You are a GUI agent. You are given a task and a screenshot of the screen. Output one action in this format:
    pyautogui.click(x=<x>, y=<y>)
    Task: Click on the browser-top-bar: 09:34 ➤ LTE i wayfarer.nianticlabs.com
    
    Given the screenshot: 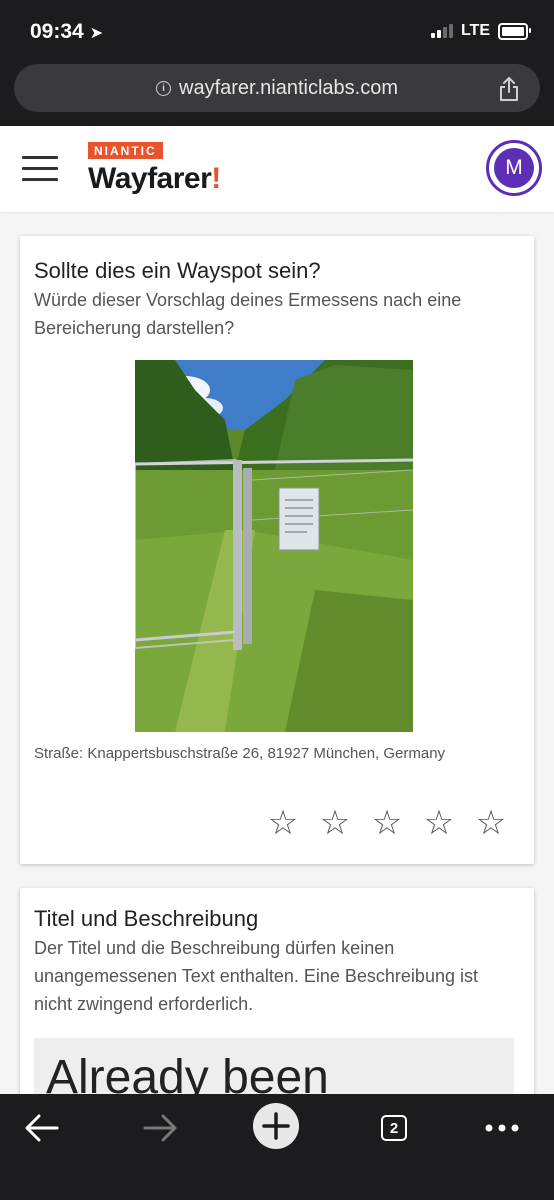 What is the action you would take?
    pyautogui.click(x=277, y=63)
    